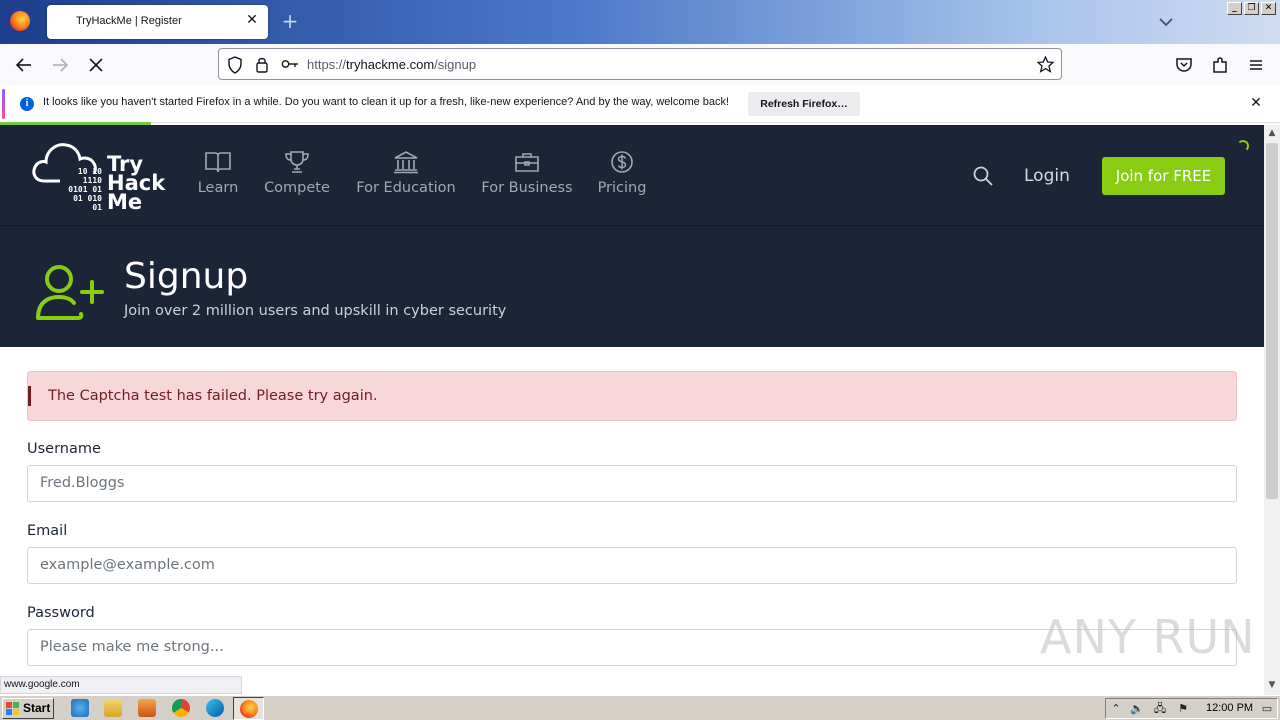  Describe the element at coordinates (27, 104) in the screenshot. I see `info-icon: i` at that location.